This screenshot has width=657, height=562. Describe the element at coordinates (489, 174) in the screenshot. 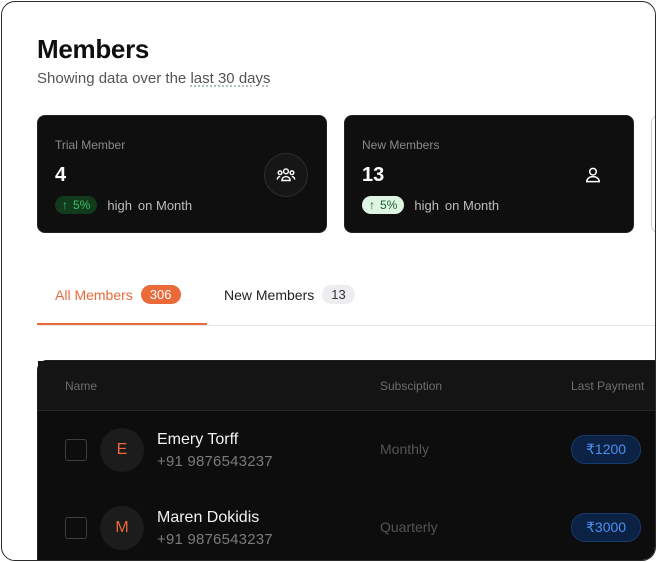

I see `stat-card-new-members: New Members 13 ↑ 5% high on Month` at that location.